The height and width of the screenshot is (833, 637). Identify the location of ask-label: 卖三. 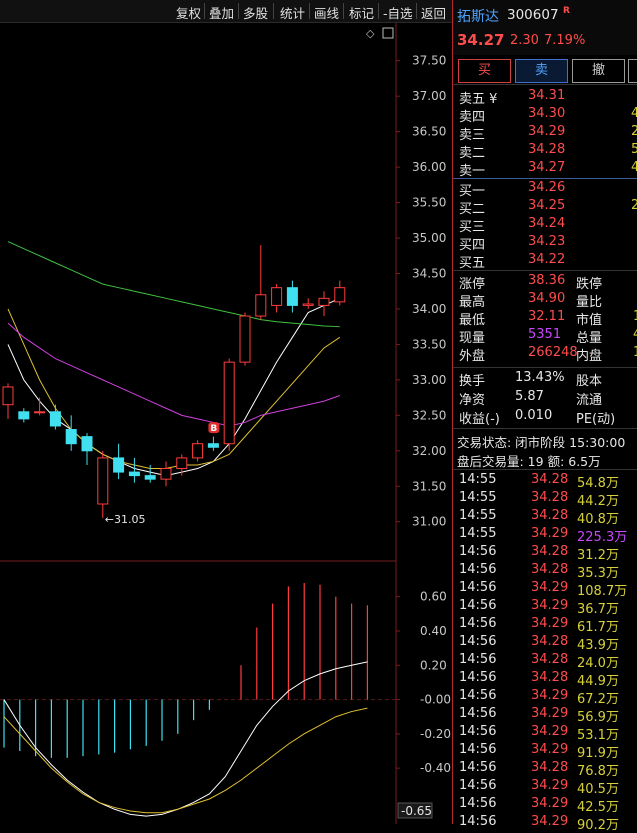
(472, 135).